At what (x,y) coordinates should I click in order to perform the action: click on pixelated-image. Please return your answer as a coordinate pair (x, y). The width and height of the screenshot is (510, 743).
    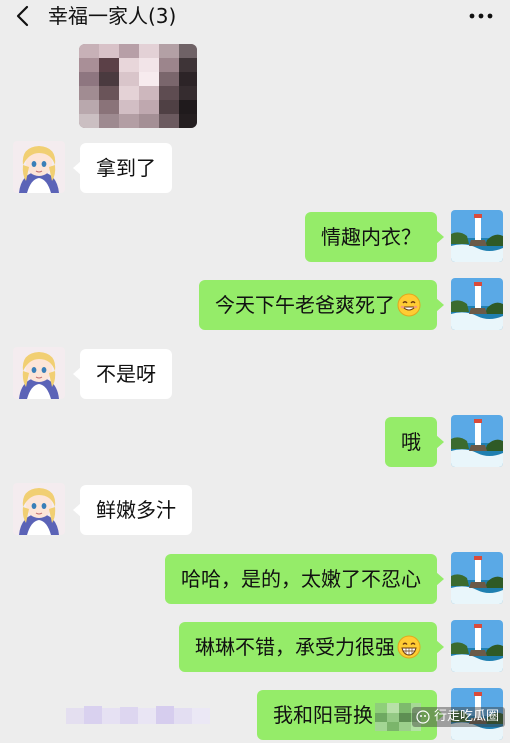
    Looking at the image, I should click on (138, 86).